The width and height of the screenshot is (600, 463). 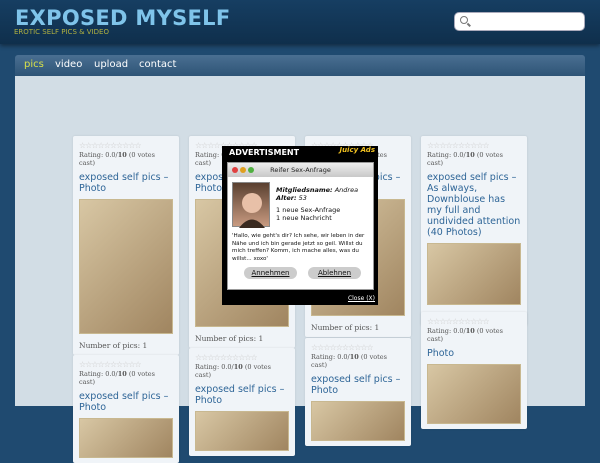 I want to click on age-value: 53, so click(x=302, y=198).